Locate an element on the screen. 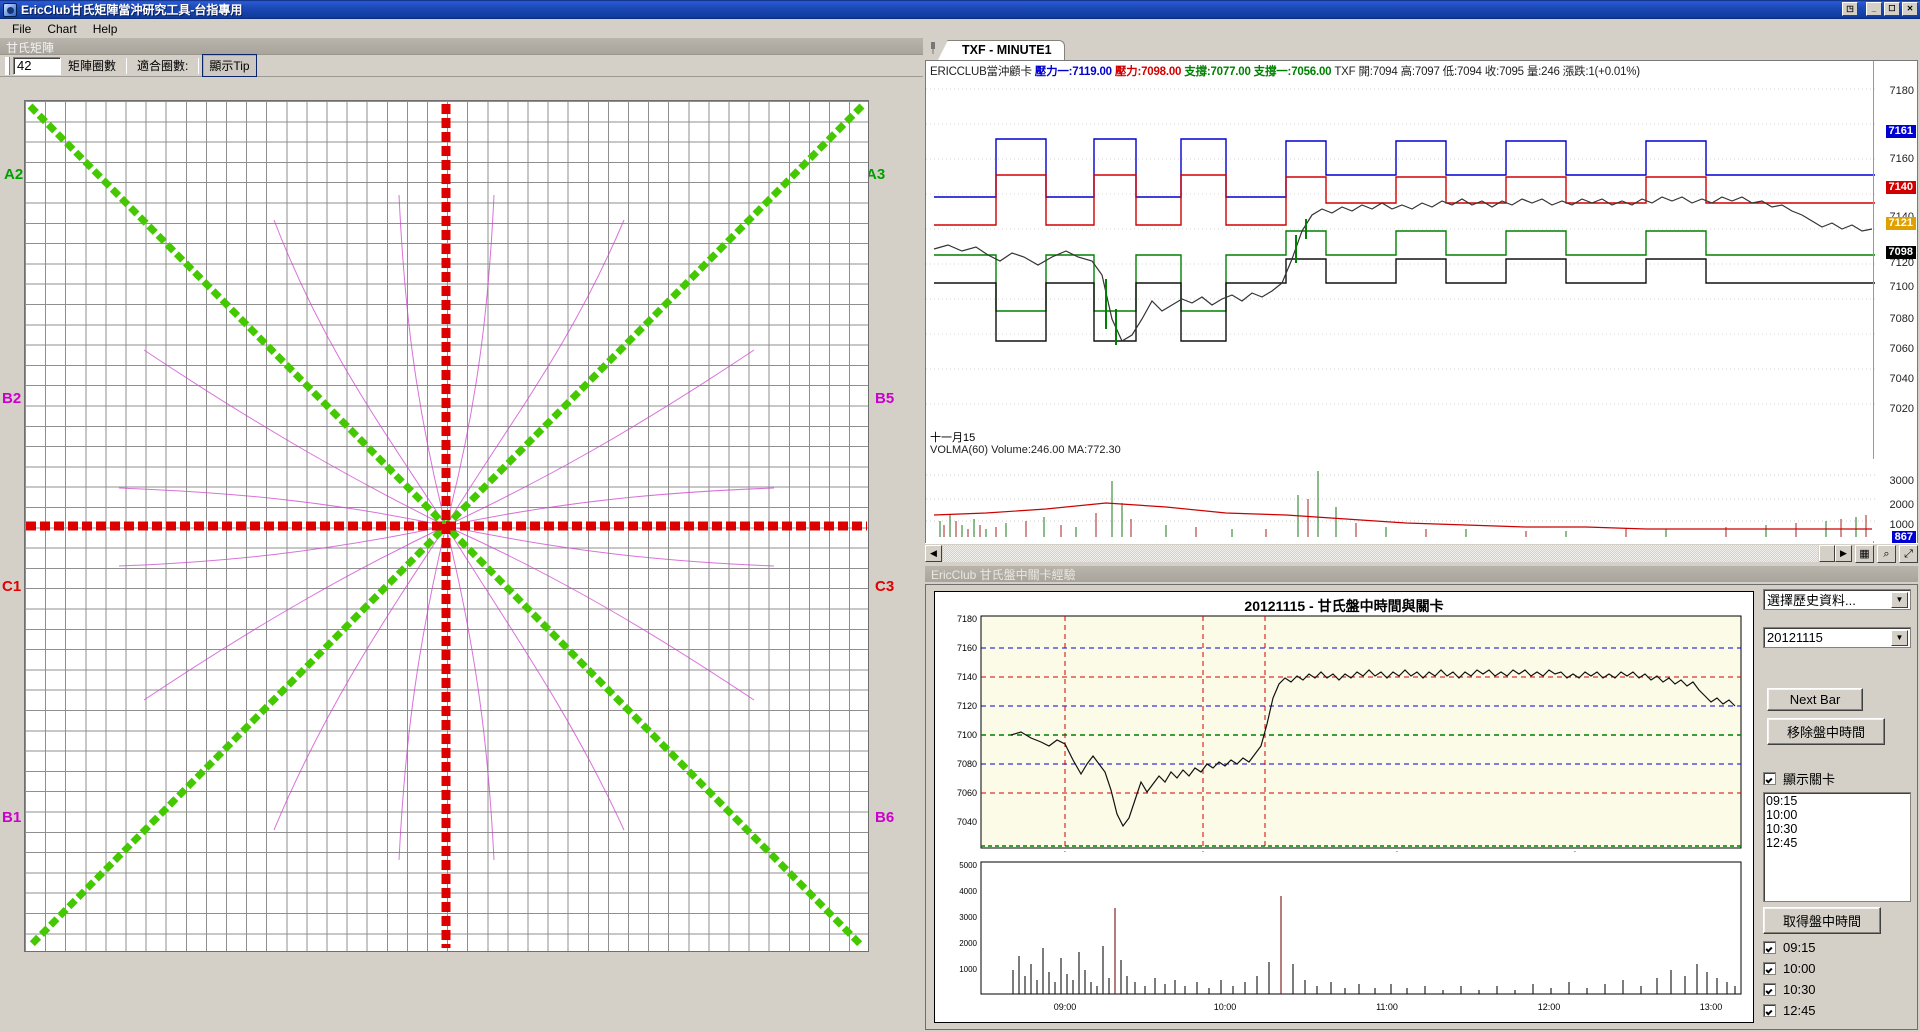 The image size is (1920, 1032). show-tip-toggle: 顯示Tip is located at coordinates (229, 65).